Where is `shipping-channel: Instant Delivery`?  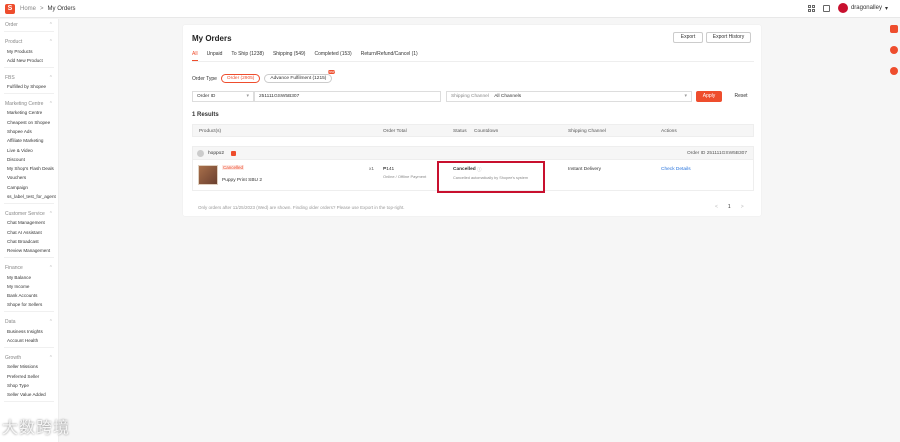
shipping-channel: Instant Delivery is located at coordinates (585, 169).